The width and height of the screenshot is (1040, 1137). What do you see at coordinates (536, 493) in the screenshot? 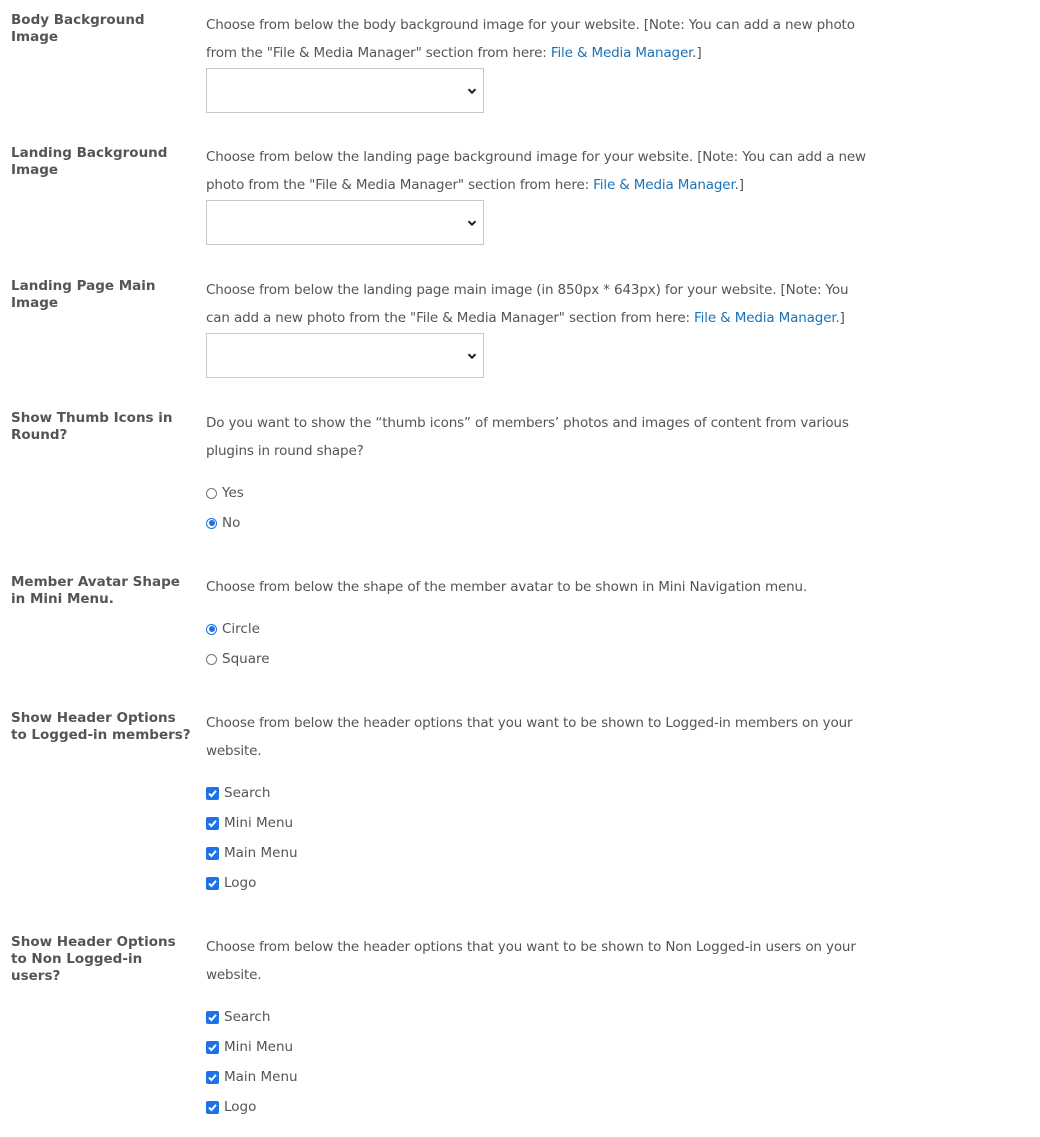
I see `radio-option-yes: Yes` at bounding box center [536, 493].